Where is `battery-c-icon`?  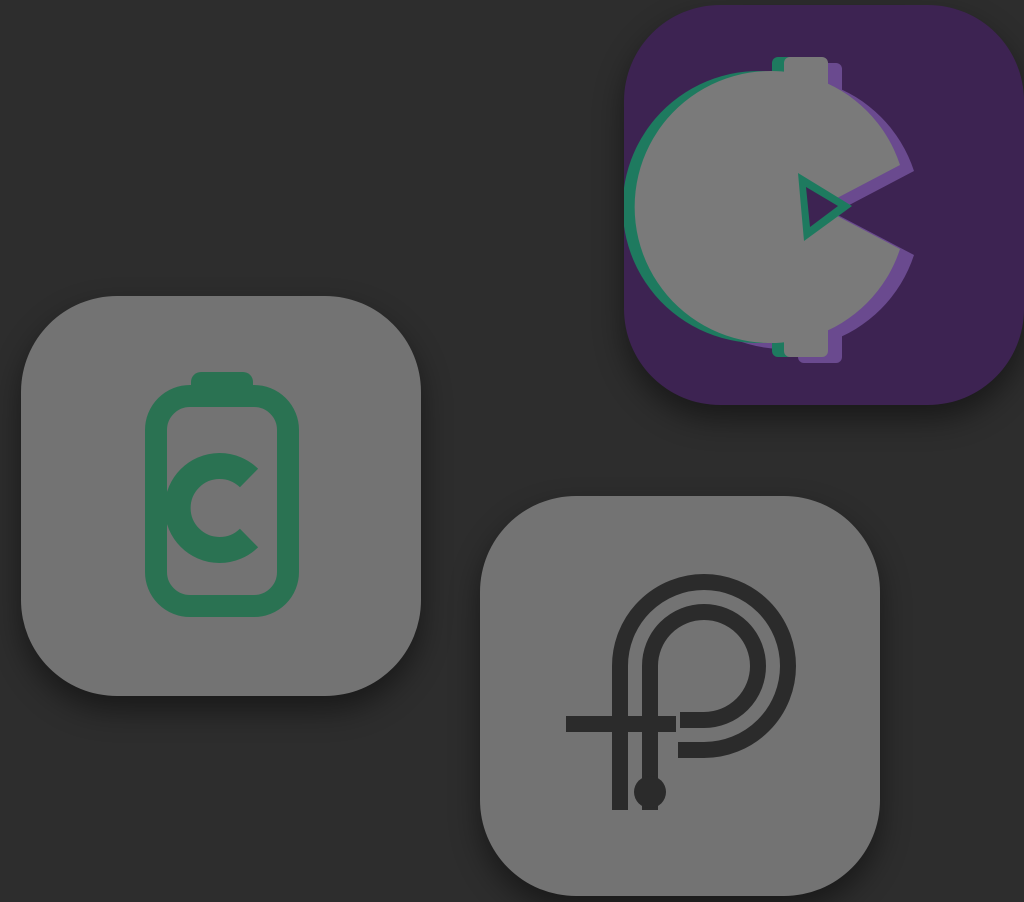 battery-c-icon is located at coordinates (222, 494).